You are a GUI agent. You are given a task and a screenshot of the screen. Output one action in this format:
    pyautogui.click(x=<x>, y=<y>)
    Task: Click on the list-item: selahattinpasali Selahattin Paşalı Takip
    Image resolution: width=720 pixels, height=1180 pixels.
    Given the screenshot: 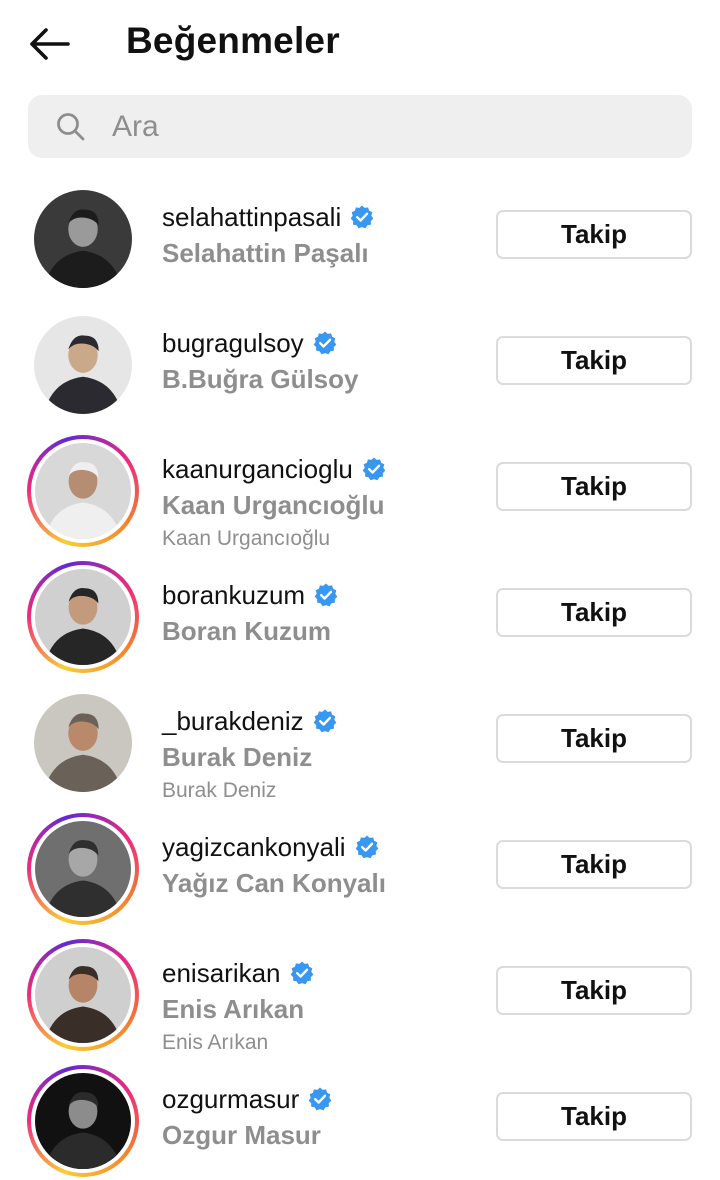 What is the action you would take?
    pyautogui.click(x=360, y=235)
    